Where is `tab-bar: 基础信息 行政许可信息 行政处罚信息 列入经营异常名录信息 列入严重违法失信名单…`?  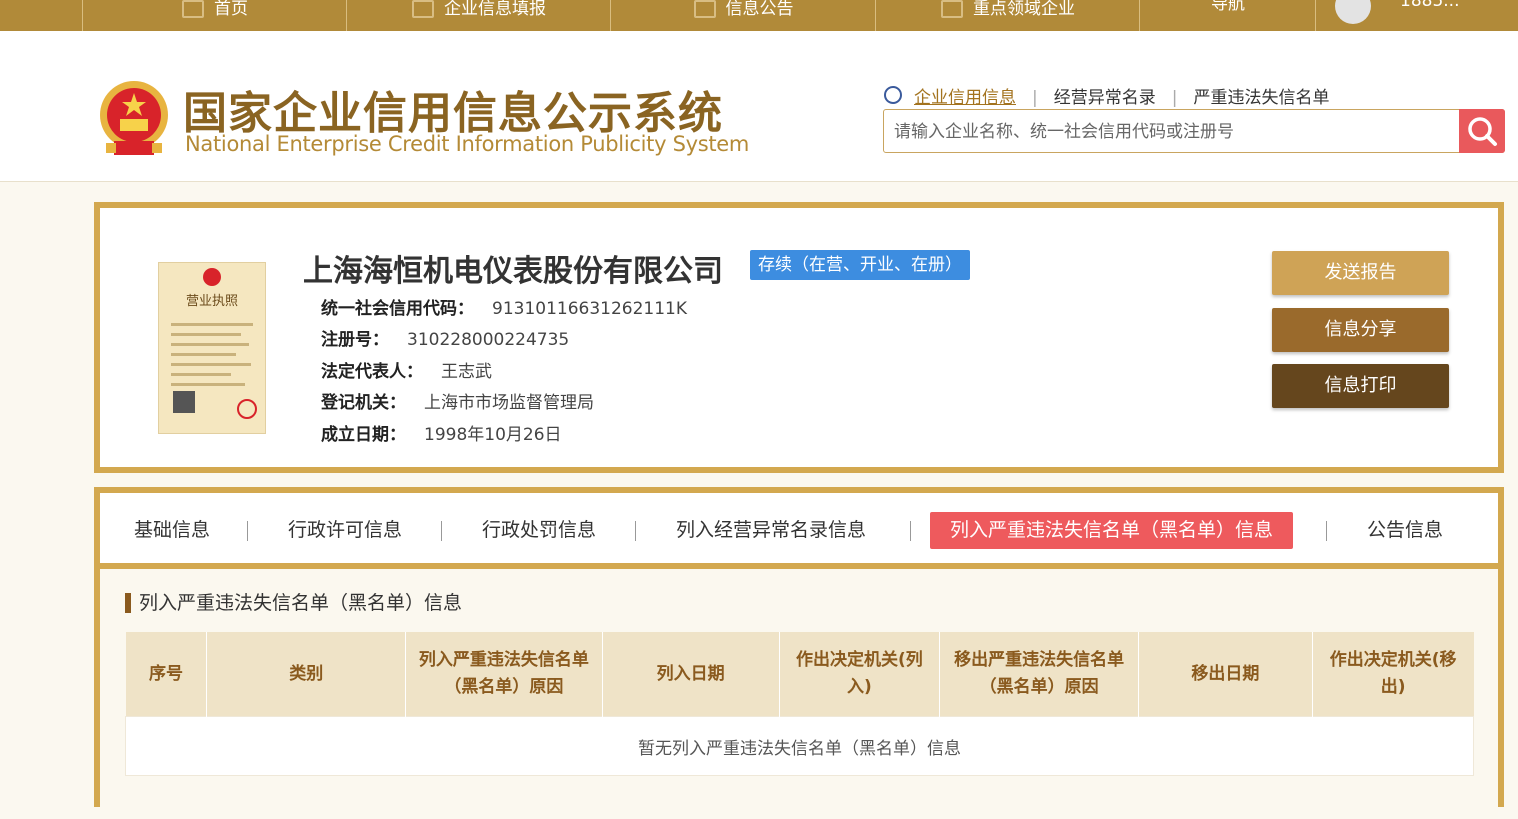 tab-bar: 基础信息 行政许可信息 行政处罚信息 列入经营异常名录信息 列入严重违法失信名单… is located at coordinates (799, 528).